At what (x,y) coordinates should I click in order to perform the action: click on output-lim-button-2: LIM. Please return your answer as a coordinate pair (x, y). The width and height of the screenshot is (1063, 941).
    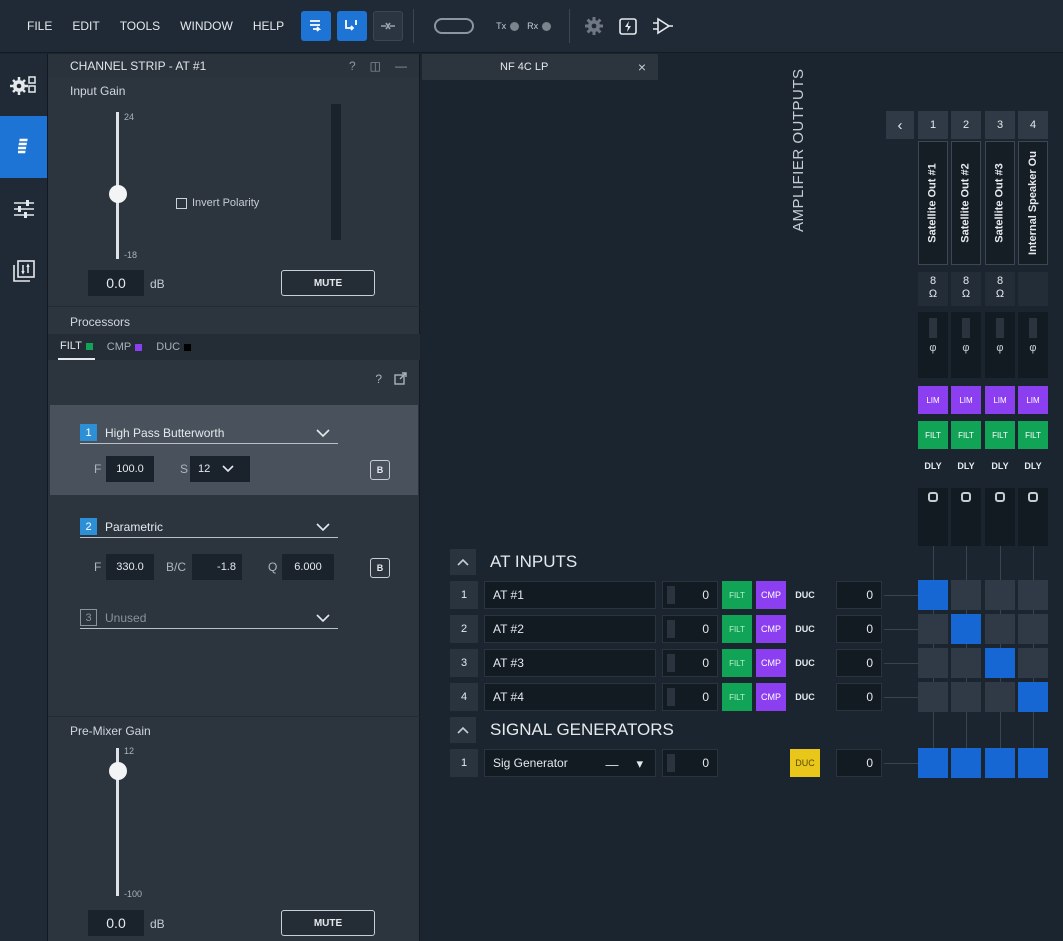
    Looking at the image, I should click on (966, 400).